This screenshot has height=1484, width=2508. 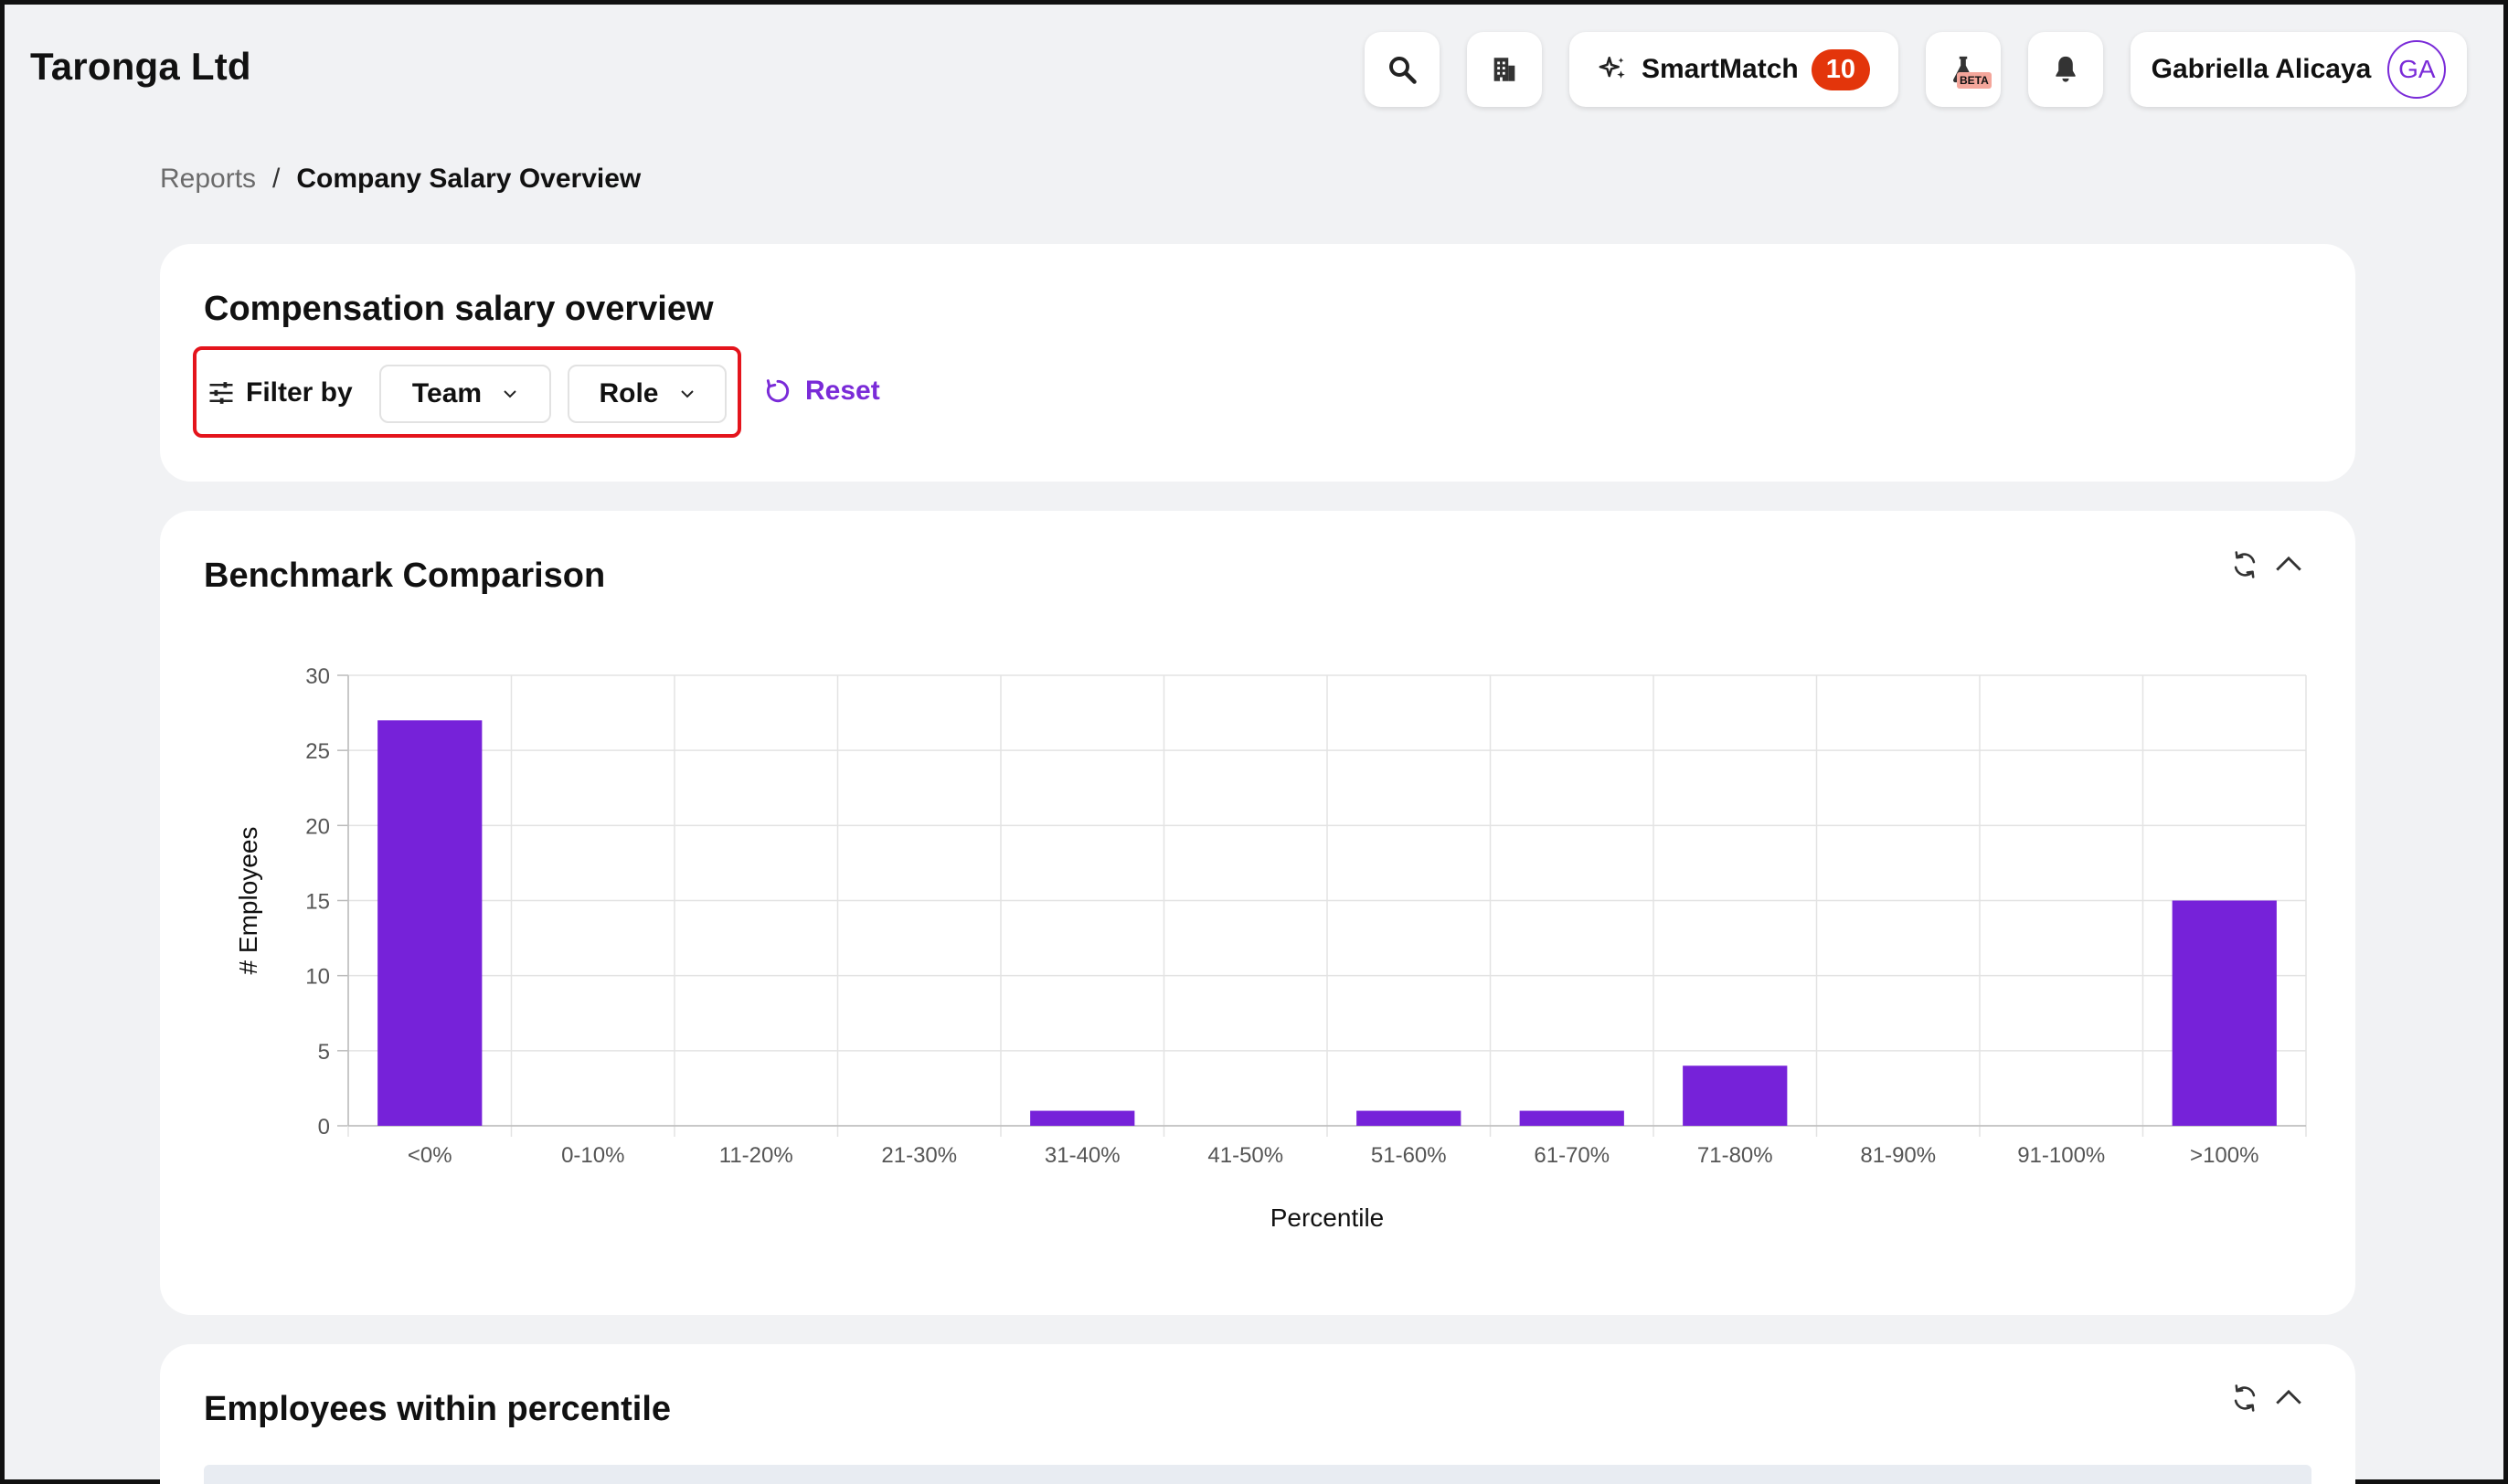 I want to click on reset-button: Reset, so click(x=821, y=391).